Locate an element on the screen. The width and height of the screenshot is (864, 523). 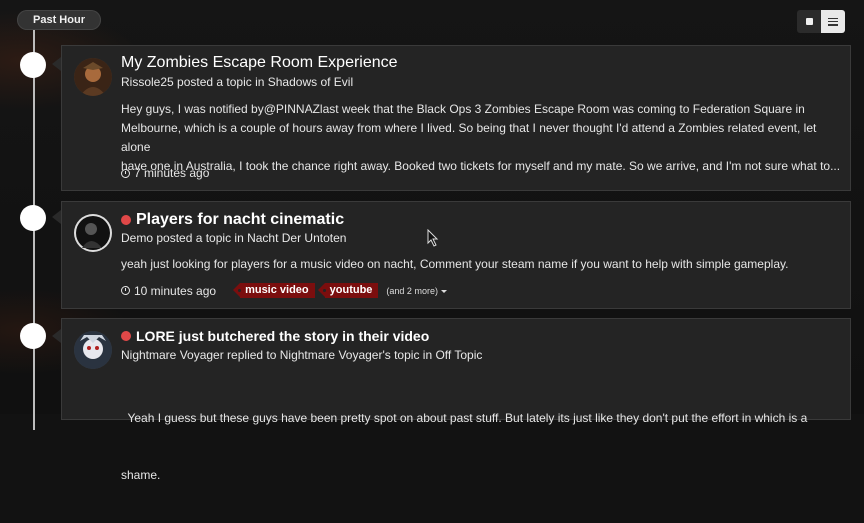
topic-title-link: My Zombies Escape Room Experience is located at coordinates (259, 63).